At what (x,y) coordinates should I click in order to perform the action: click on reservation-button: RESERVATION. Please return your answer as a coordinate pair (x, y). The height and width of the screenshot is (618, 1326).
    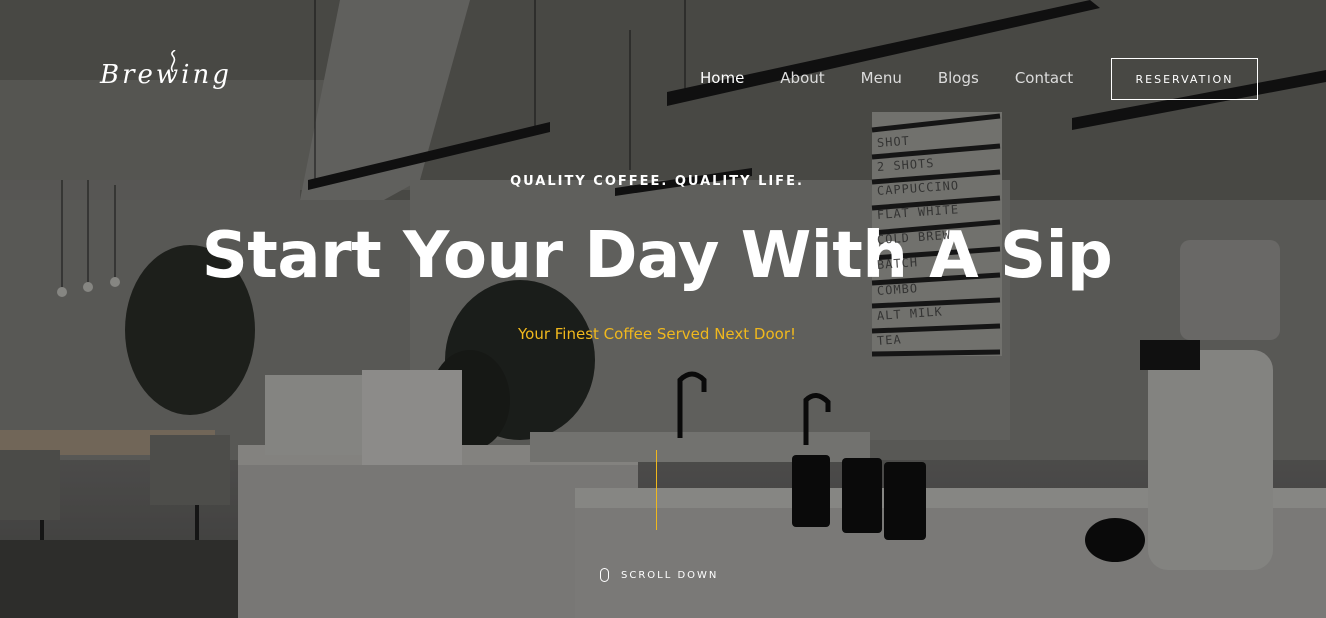
    Looking at the image, I should click on (1184, 79).